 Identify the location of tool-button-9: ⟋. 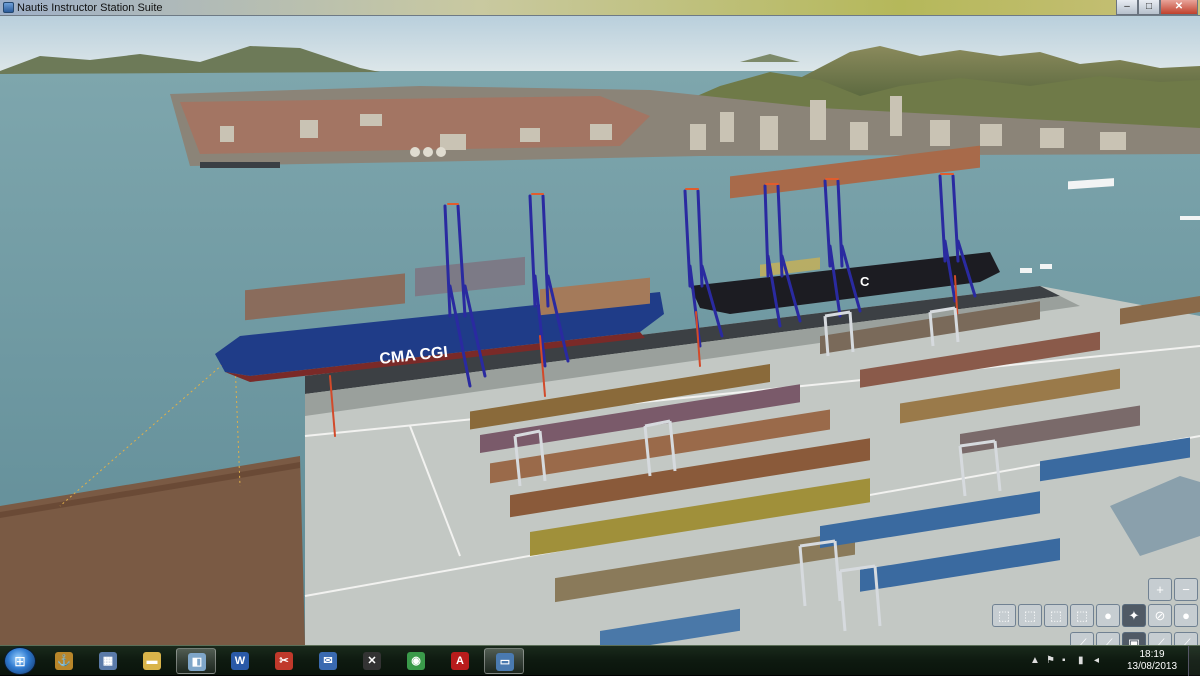
(1186, 638).